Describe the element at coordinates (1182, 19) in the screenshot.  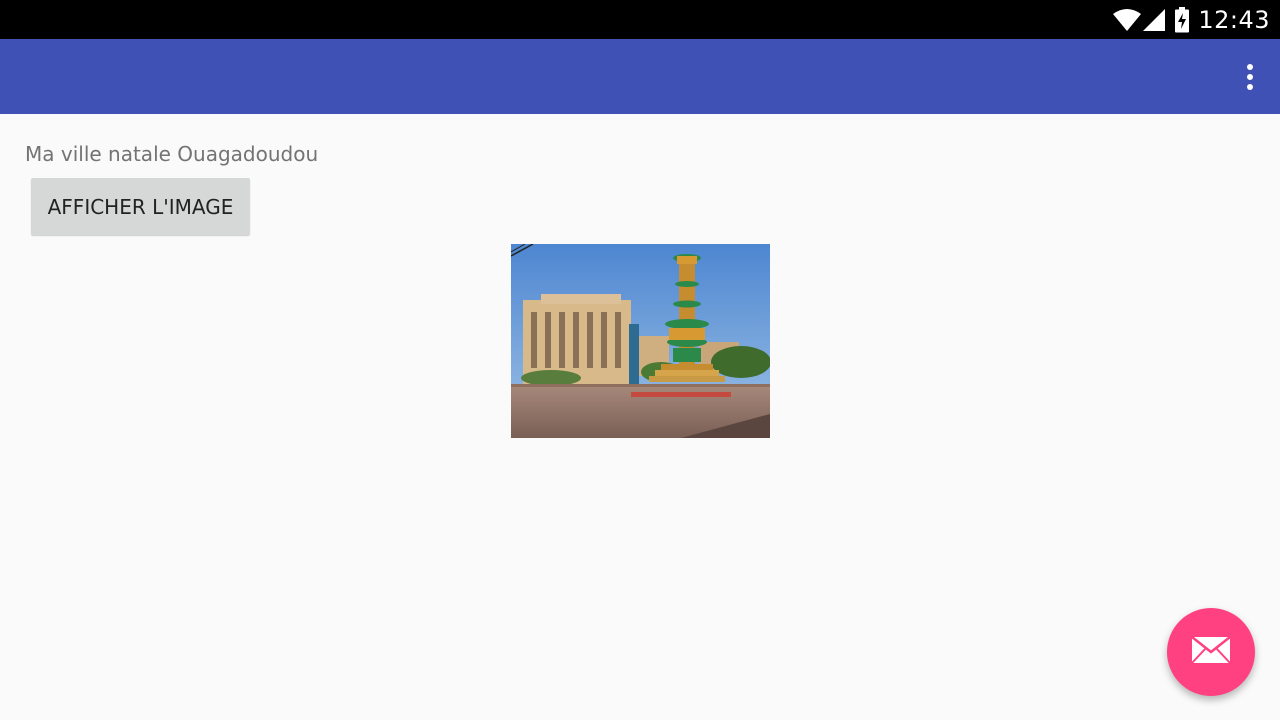
I see `battery-charging-icon` at that location.